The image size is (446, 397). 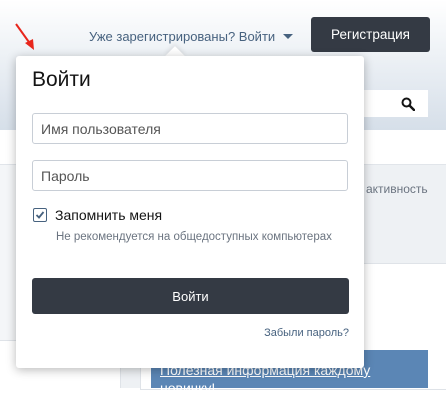 I want to click on remember-me-checkbox, so click(x=40, y=215).